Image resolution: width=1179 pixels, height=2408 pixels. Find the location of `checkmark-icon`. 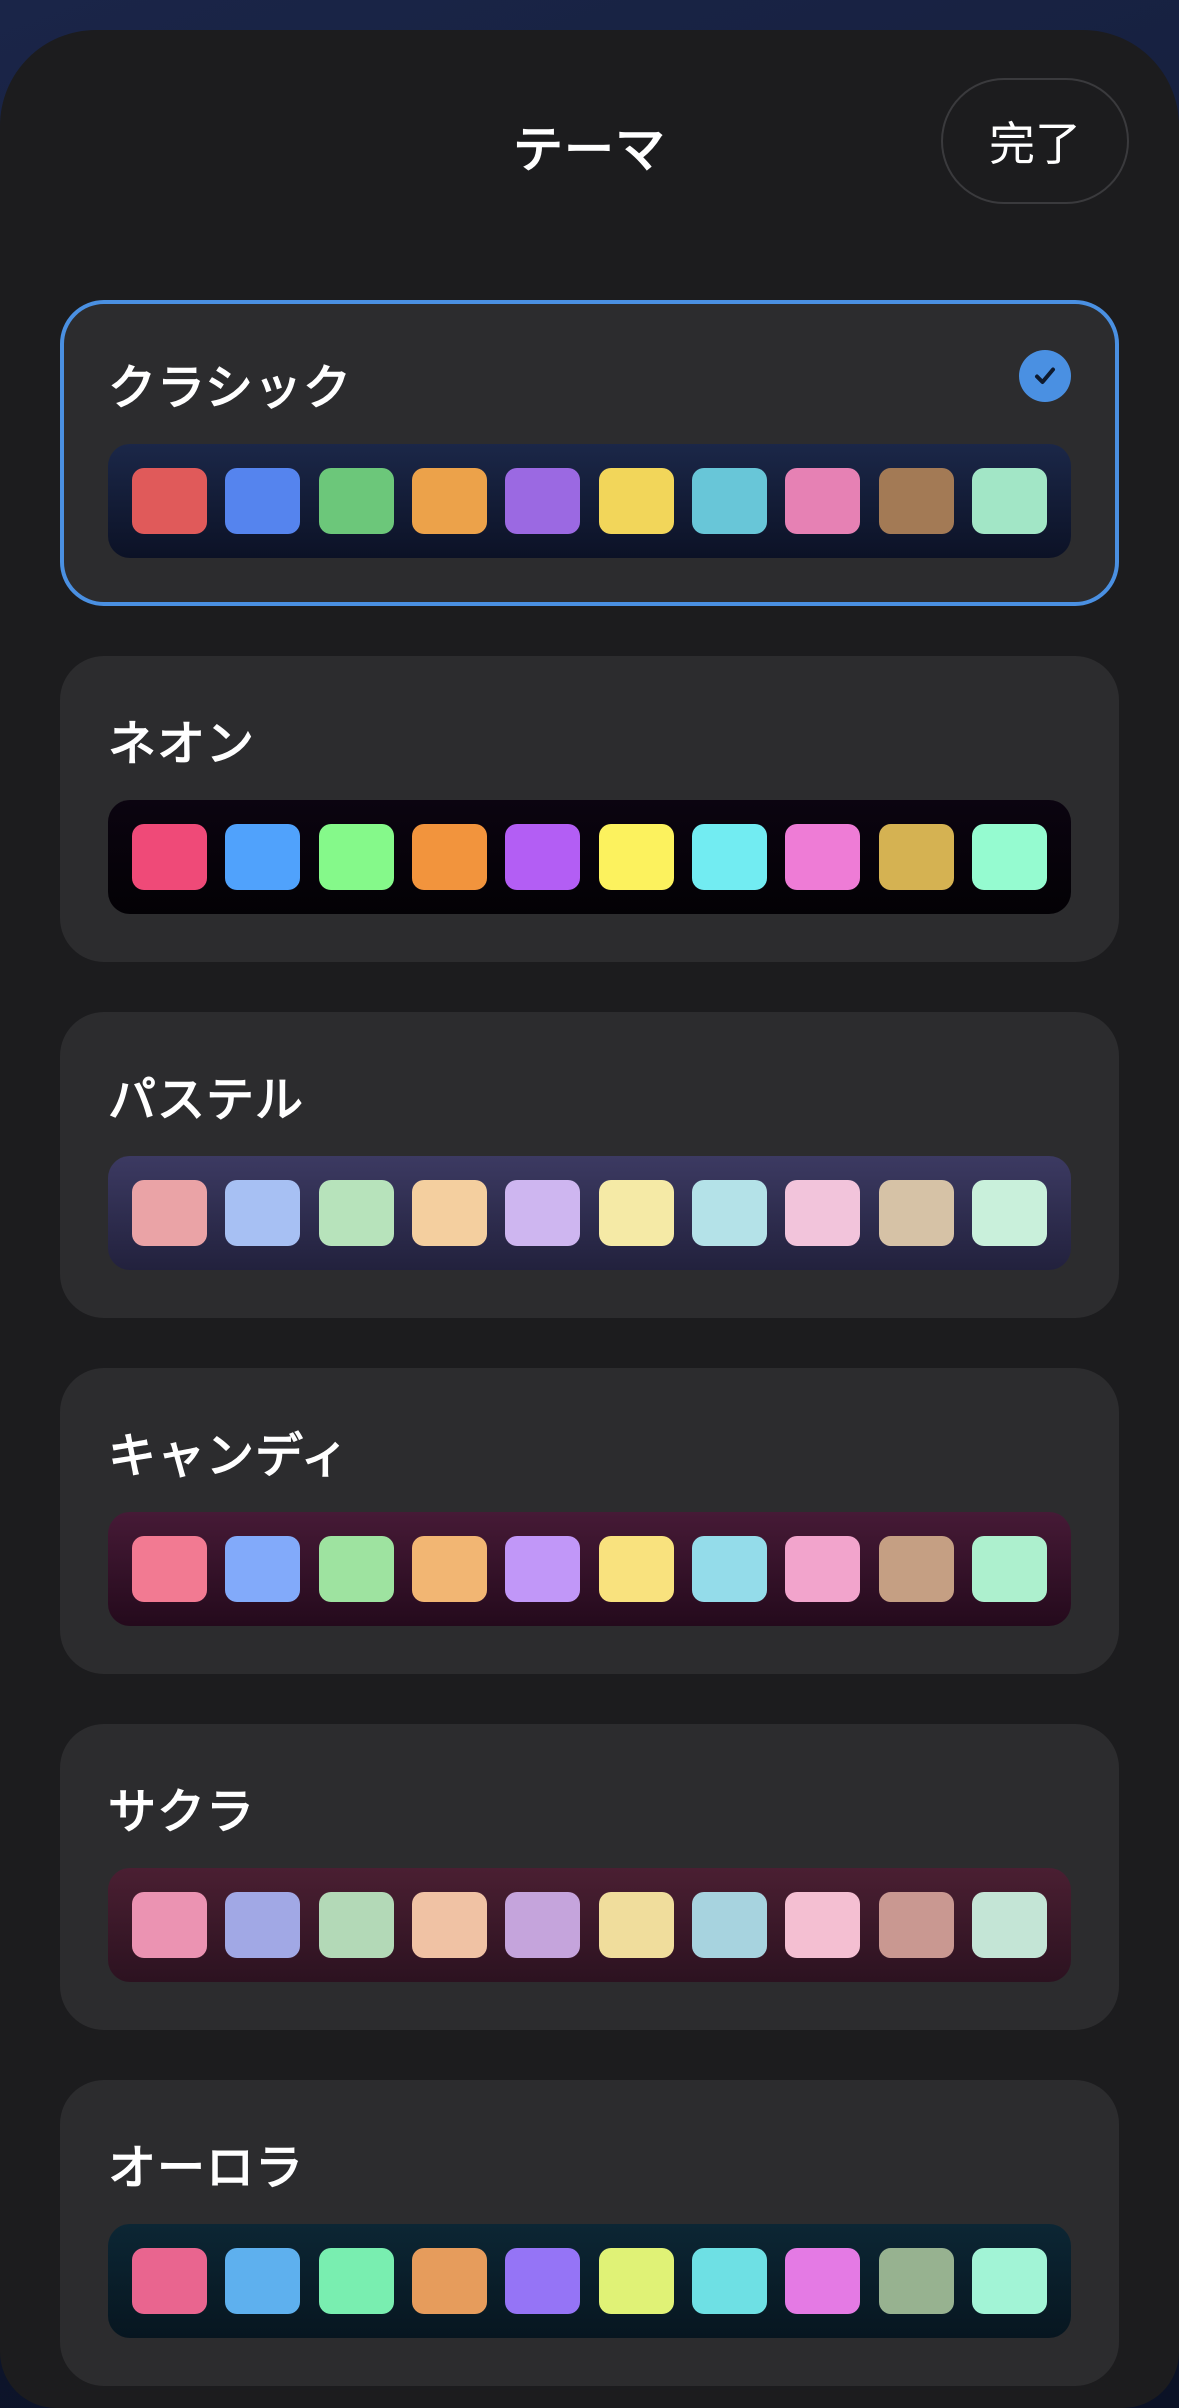

checkmark-icon is located at coordinates (1045, 376).